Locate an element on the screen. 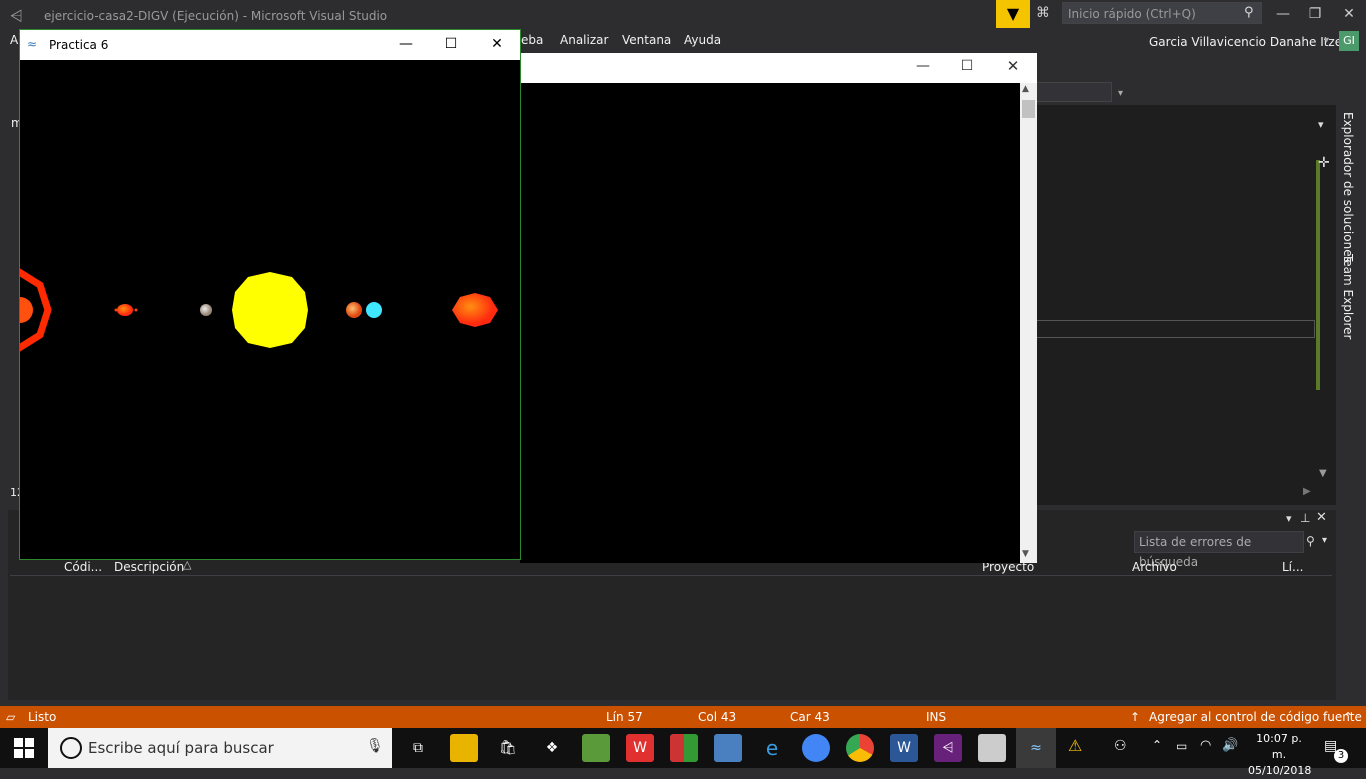 This screenshot has height=779, width=1366. pin-icon: ⊥ is located at coordinates (1305, 518).